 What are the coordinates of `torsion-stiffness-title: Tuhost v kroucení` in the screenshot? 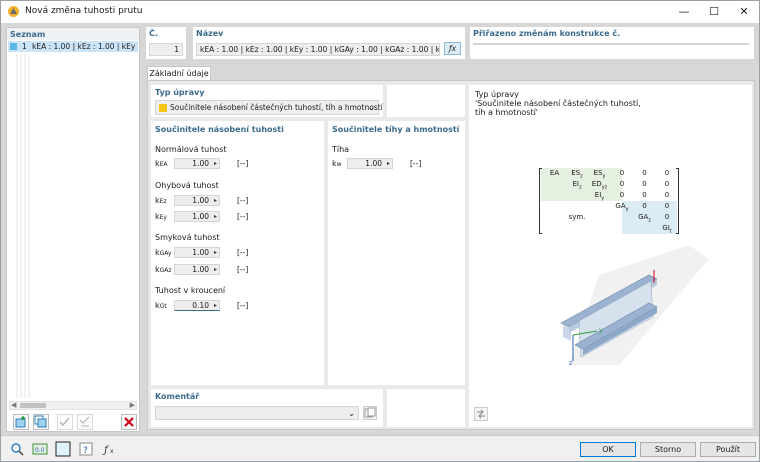 It's located at (190, 290).